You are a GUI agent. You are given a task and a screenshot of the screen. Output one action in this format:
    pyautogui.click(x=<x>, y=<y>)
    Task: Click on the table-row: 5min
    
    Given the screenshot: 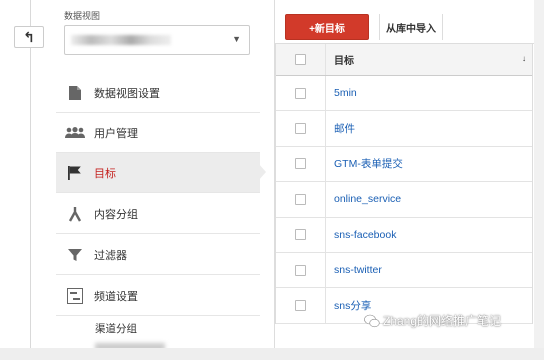 What is the action you would take?
    pyautogui.click(x=404, y=94)
    